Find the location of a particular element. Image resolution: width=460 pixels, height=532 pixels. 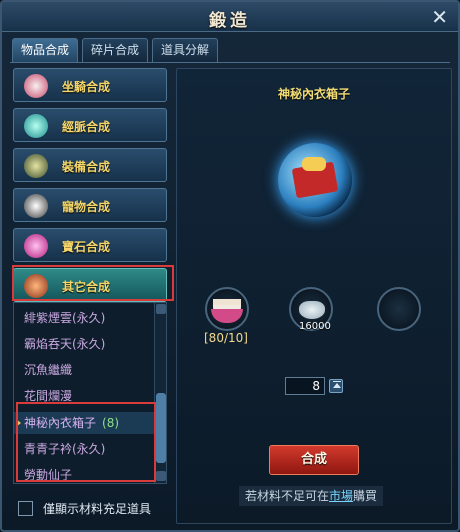

category-meridian: 經脈合成 is located at coordinates (90, 125).